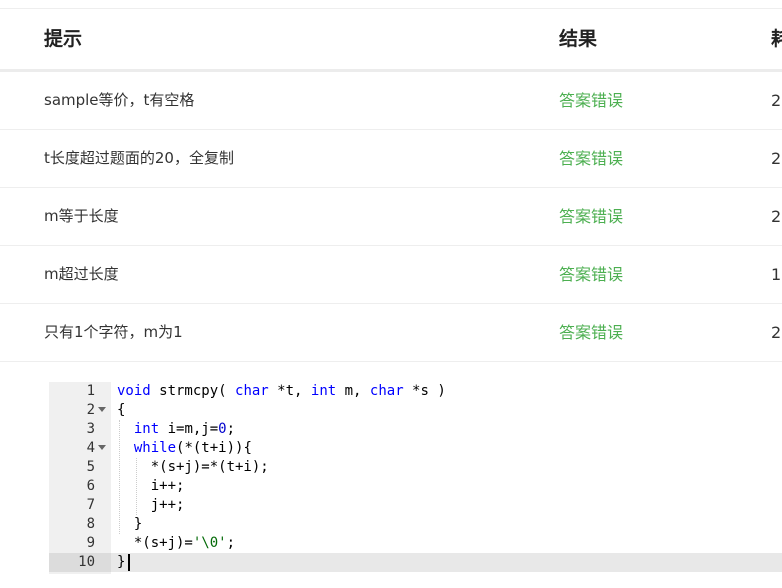 This screenshot has width=782, height=588. Describe the element at coordinates (90, 524) in the screenshot. I see `line-number: 8` at that location.